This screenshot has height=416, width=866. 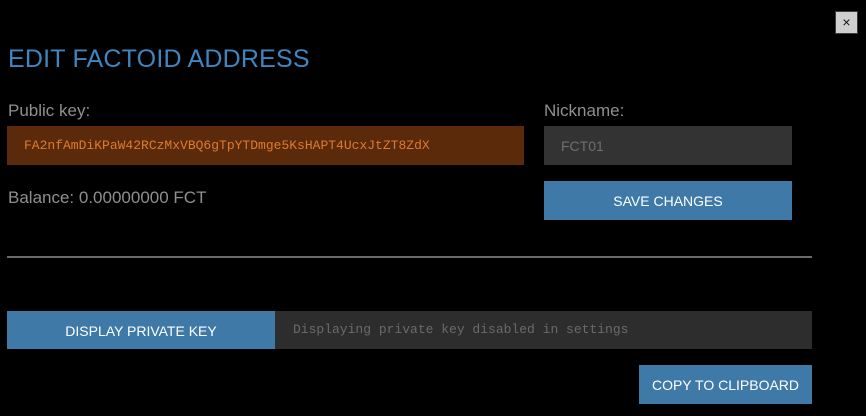 I want to click on close-button: ×, so click(x=846, y=22).